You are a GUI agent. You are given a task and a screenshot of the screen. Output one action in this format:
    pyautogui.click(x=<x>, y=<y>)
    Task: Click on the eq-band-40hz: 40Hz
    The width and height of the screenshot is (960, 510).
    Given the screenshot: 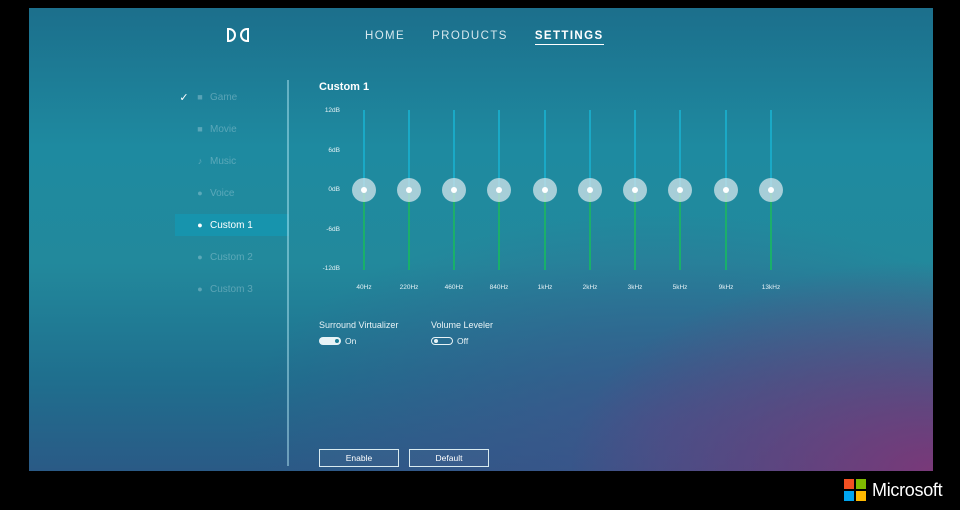 What is the action you would take?
    pyautogui.click(x=364, y=203)
    